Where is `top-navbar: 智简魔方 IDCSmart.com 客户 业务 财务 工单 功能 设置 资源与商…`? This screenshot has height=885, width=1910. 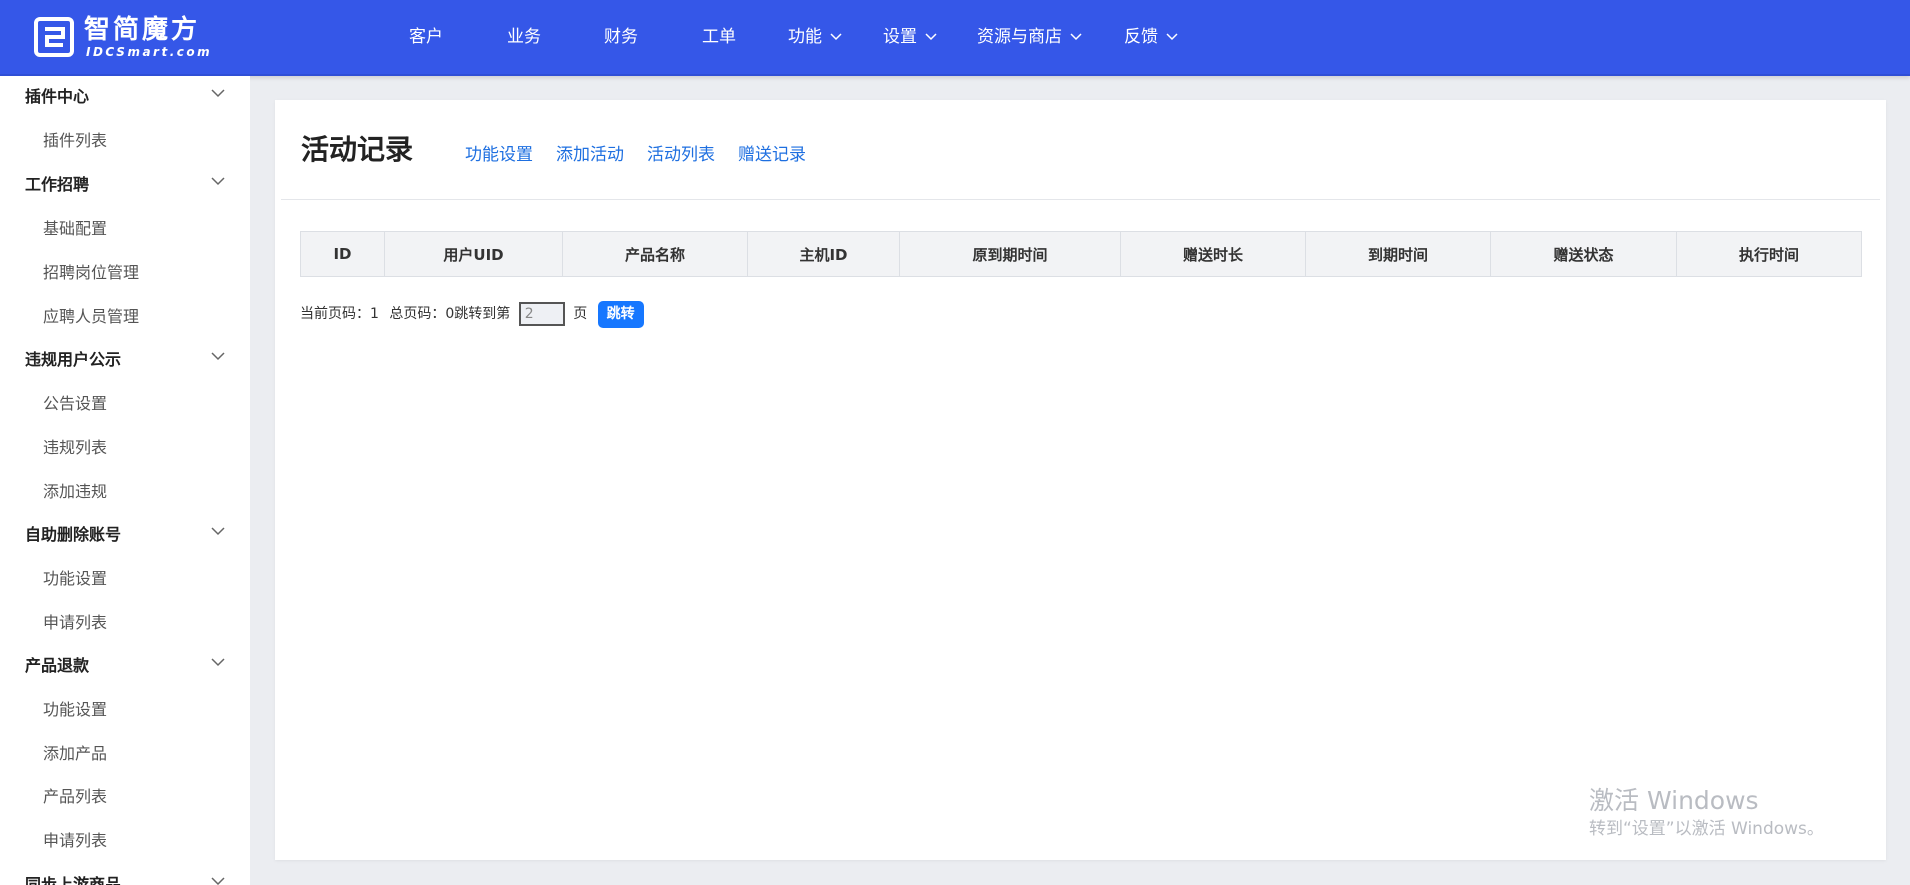
top-navbar: 智简魔方 IDCSmart.com 客户 业务 财务 工单 功能 设置 资源与商… is located at coordinates (955, 38).